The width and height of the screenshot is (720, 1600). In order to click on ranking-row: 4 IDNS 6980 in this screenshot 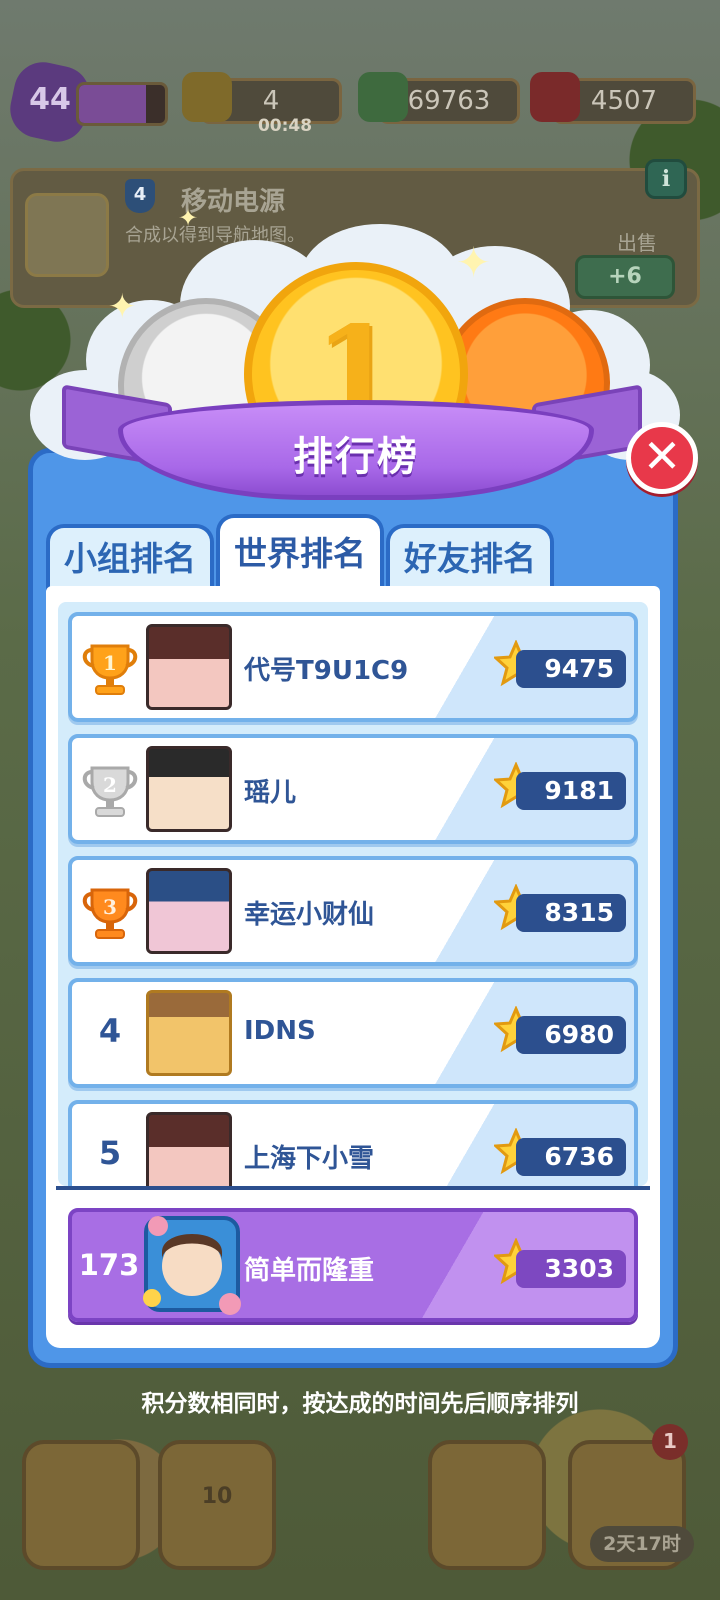, I will do `click(353, 1033)`.